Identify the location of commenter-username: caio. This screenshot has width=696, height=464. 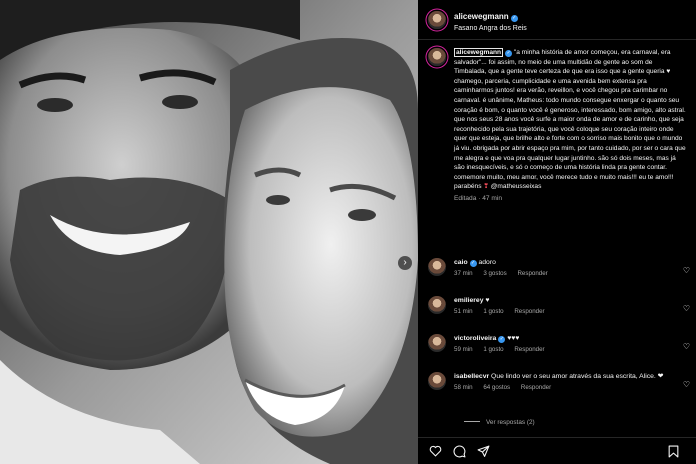
(461, 262).